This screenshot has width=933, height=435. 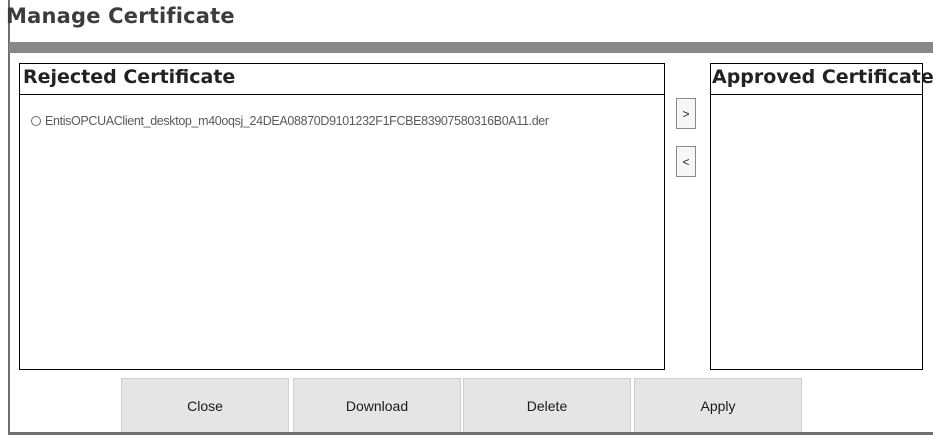 I want to click on rejected-panel-title: Rejected Certificate, so click(x=129, y=77).